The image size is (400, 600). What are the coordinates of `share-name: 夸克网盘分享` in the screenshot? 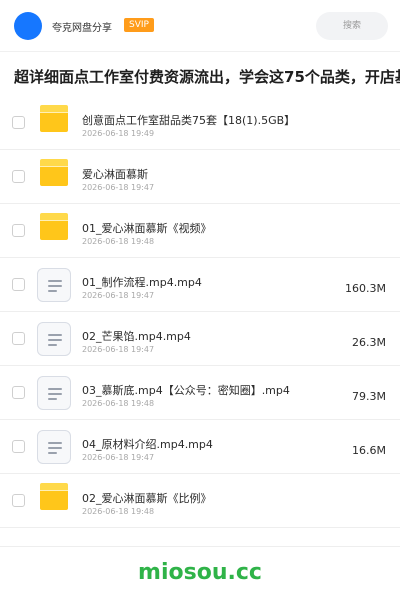 It's located at (82, 28).